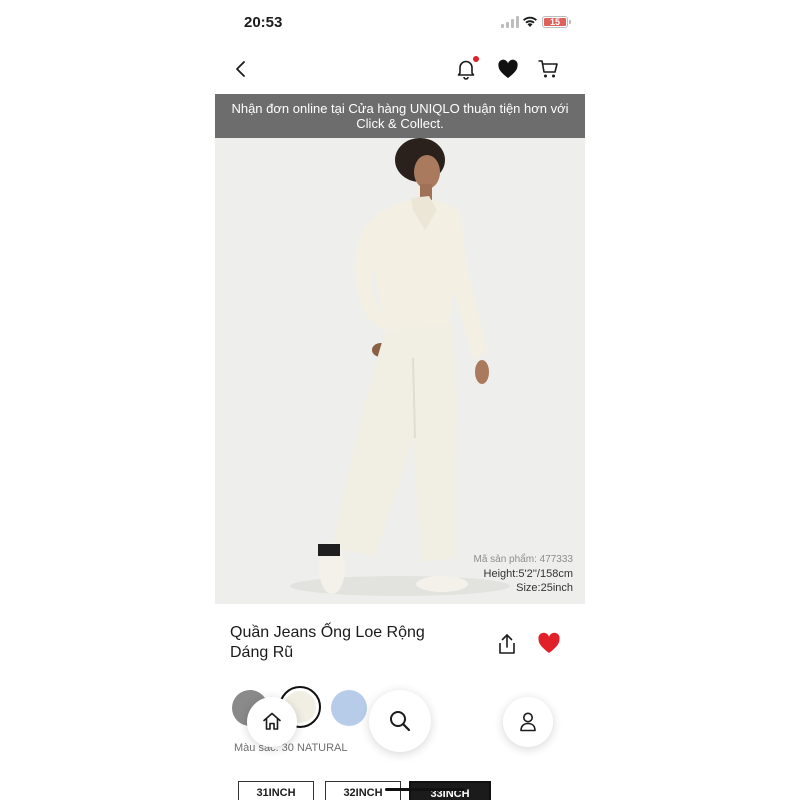 The height and width of the screenshot is (800, 800). I want to click on search-icon, so click(400, 721).